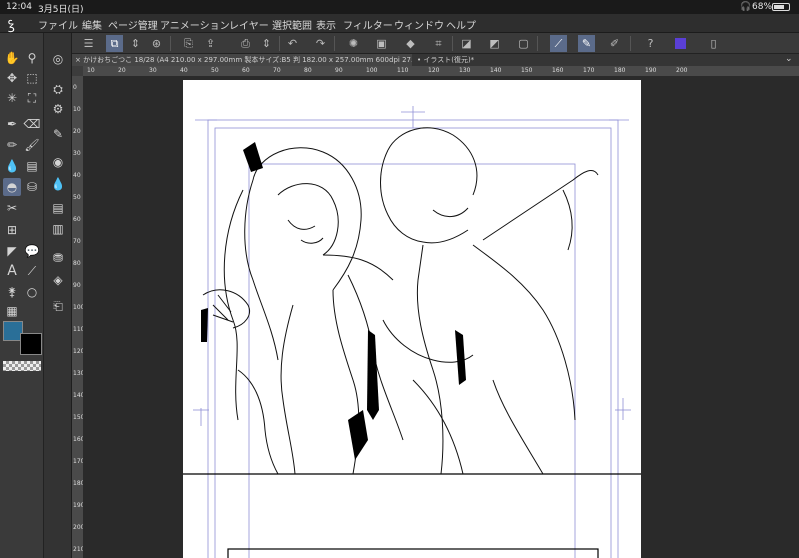 The image size is (799, 558). Describe the element at coordinates (12, 311) in the screenshot. I see `ruler-icon: ▦` at that location.